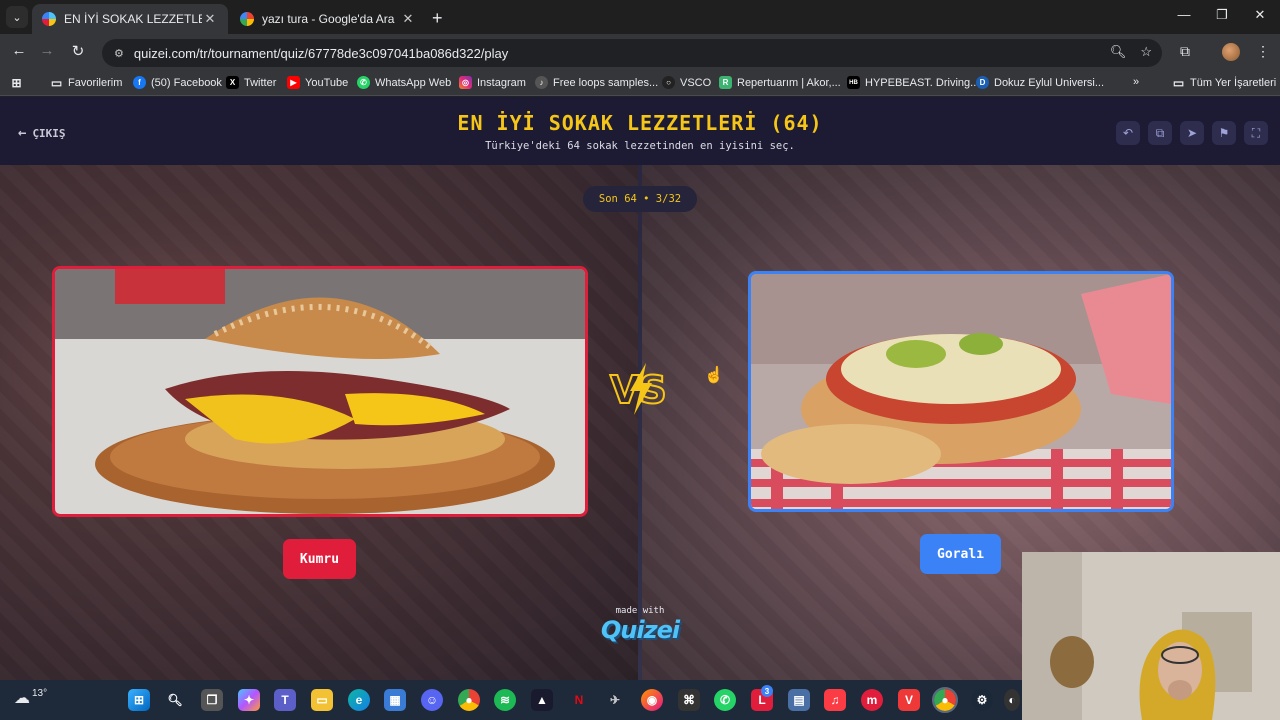 The width and height of the screenshot is (1280, 720). What do you see at coordinates (945, 700) in the screenshot?
I see `chrome-active-icon: ●` at bounding box center [945, 700].